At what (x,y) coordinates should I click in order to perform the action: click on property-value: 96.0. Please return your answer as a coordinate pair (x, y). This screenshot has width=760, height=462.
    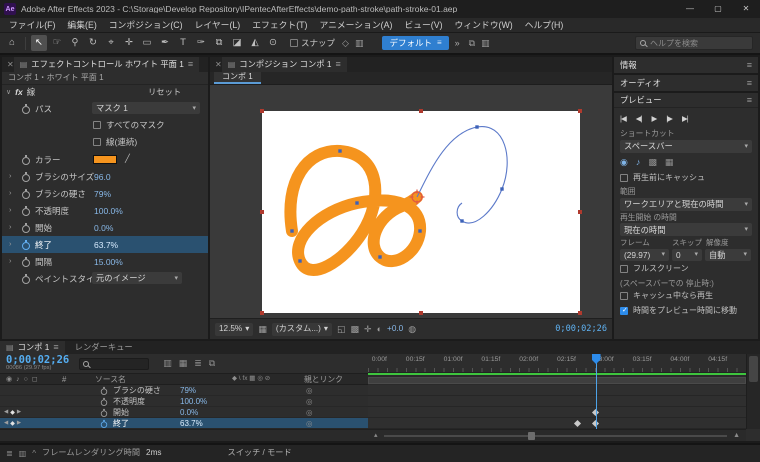
    Looking at the image, I should click on (102, 177).